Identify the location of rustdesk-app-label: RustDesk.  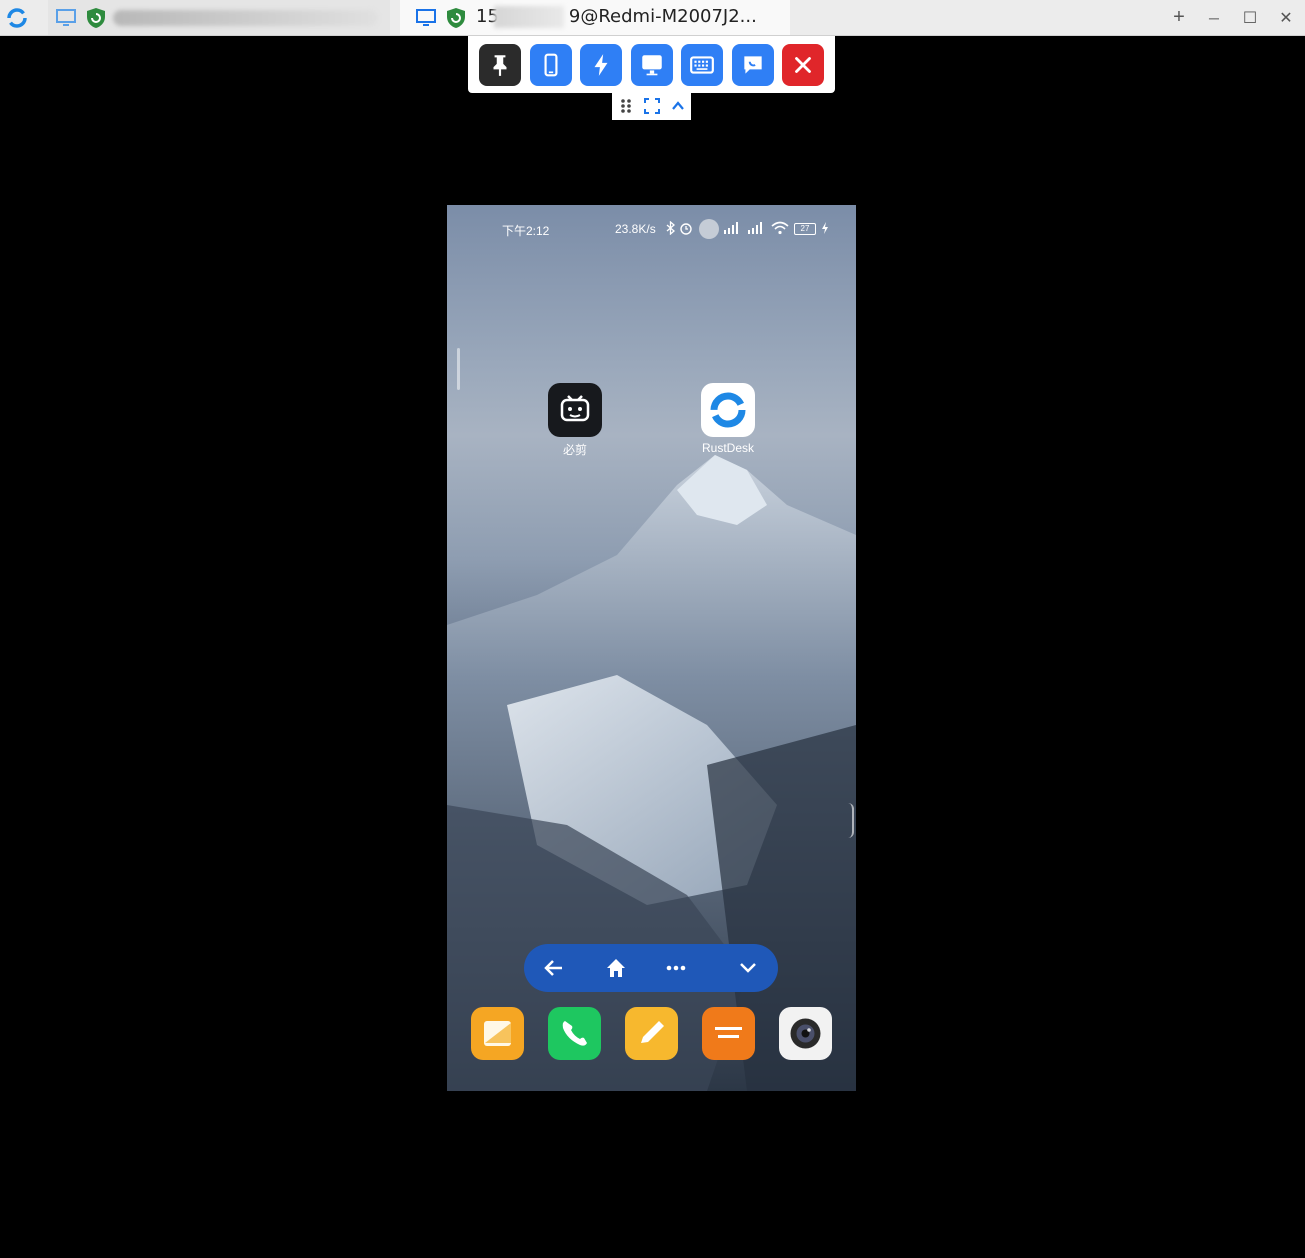
(727, 448).